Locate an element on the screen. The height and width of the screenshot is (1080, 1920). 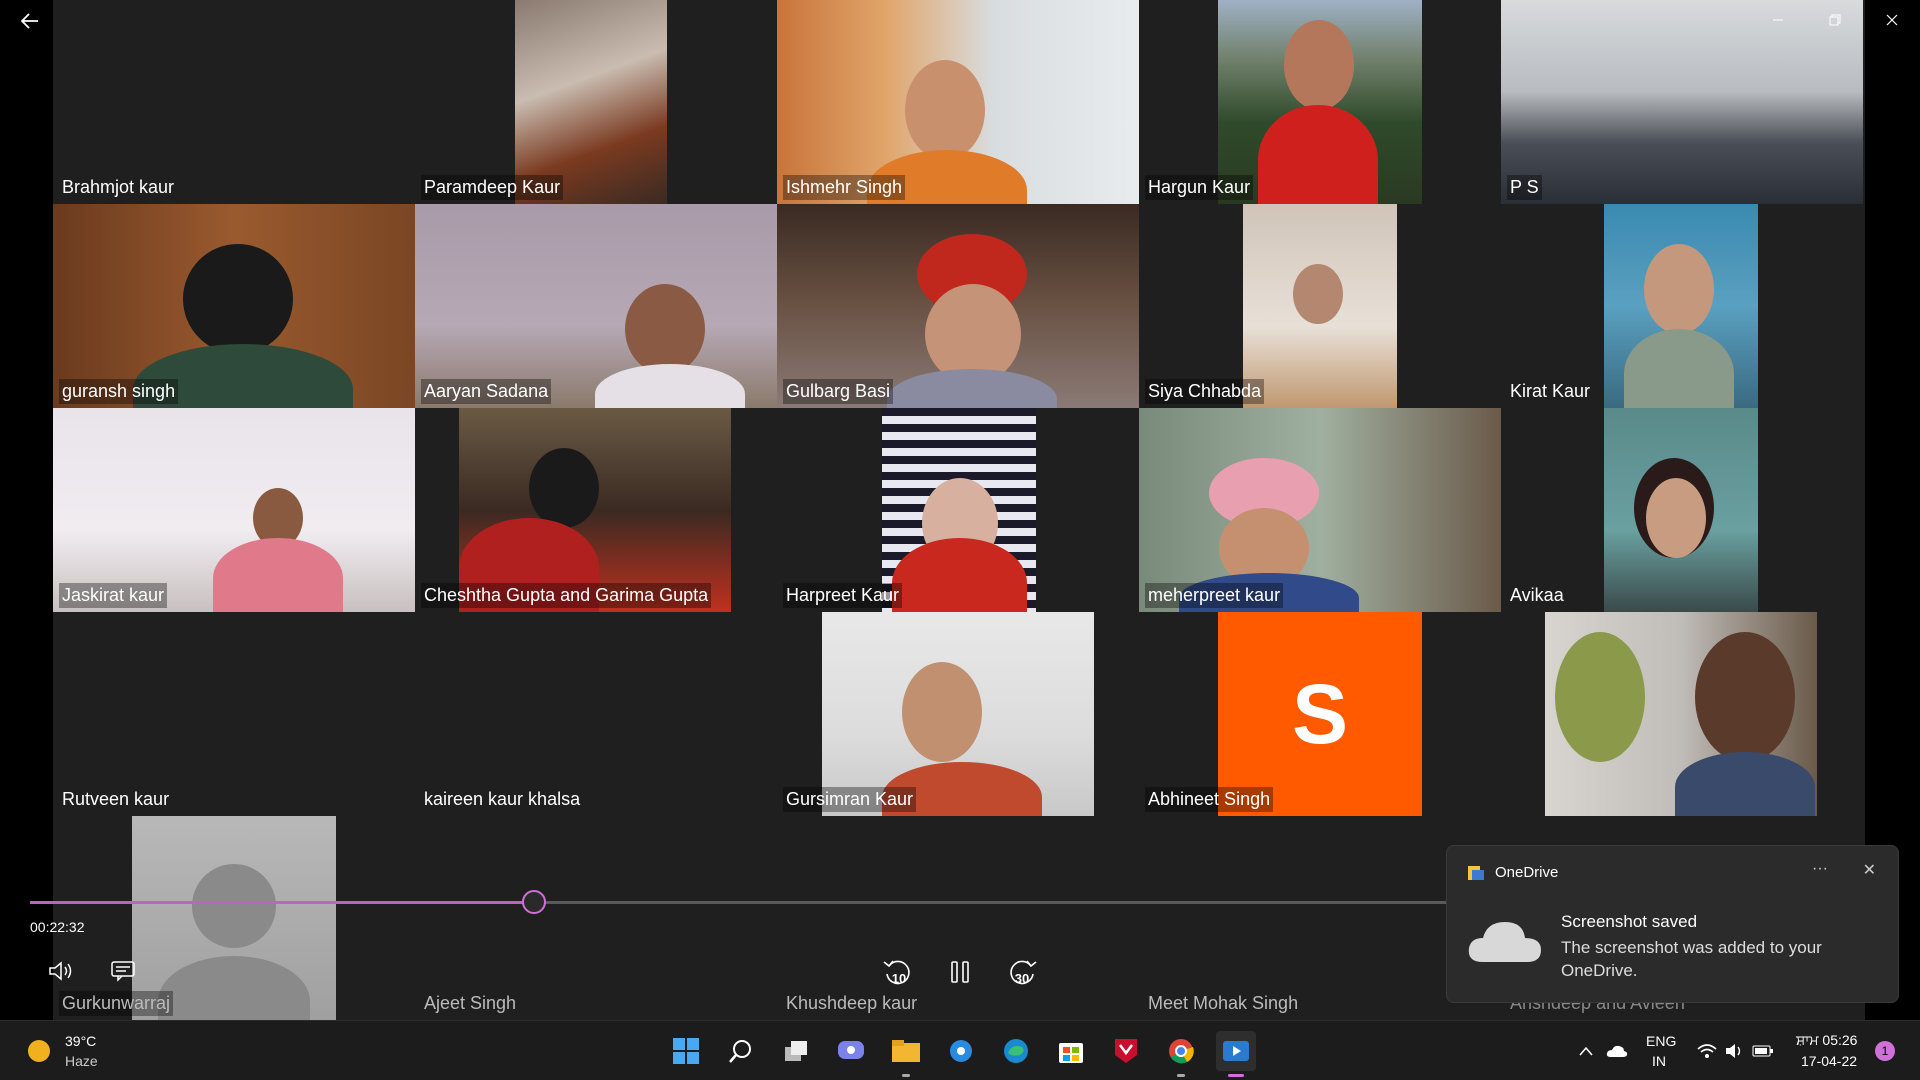
forward-30-button: 30 is located at coordinates (1023, 972).